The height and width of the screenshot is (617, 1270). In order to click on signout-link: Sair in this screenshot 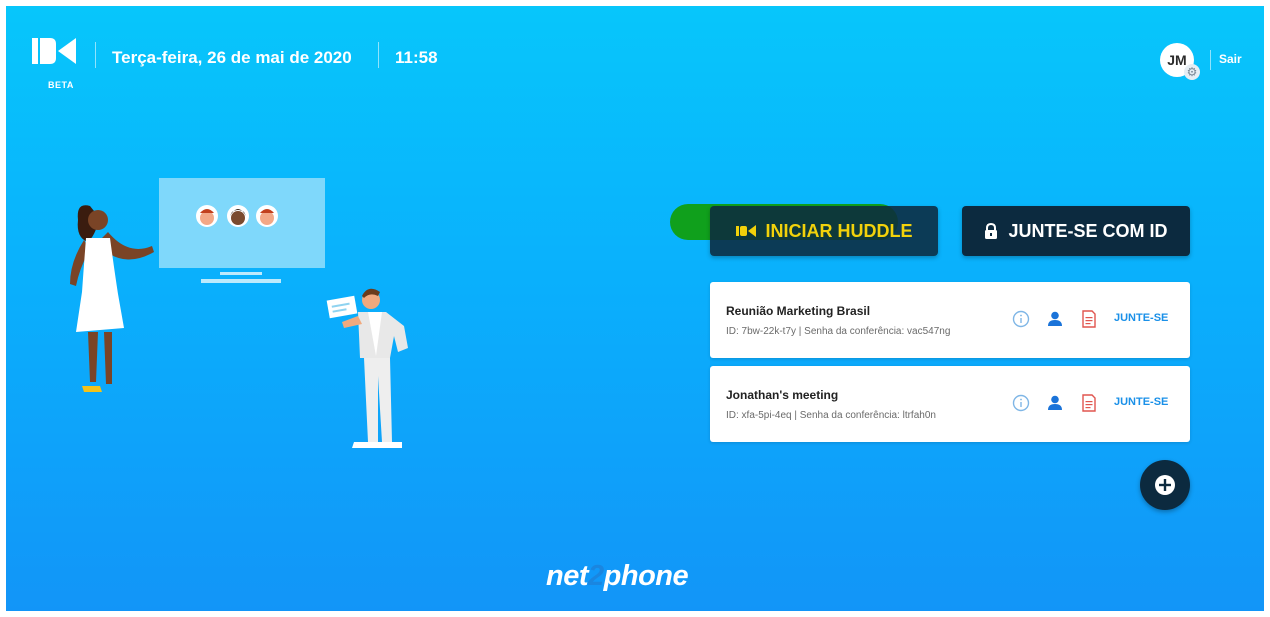, I will do `click(1230, 59)`.